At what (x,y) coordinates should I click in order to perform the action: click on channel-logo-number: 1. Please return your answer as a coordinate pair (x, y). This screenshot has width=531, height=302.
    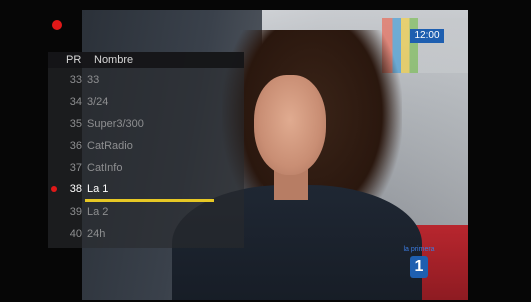
    Looking at the image, I should click on (419, 267).